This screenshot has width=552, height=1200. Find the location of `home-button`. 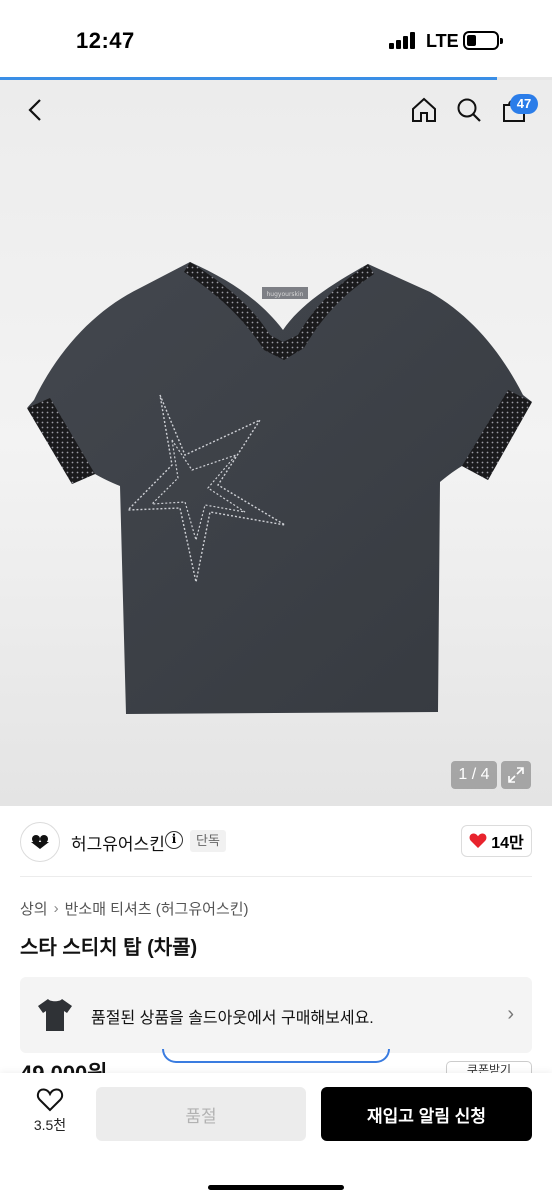

home-button is located at coordinates (424, 110).